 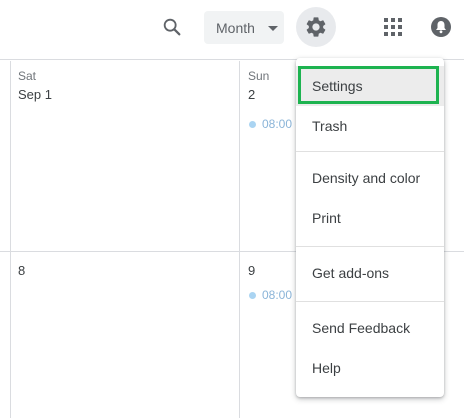 I want to click on date-label: 9, so click(x=251, y=270).